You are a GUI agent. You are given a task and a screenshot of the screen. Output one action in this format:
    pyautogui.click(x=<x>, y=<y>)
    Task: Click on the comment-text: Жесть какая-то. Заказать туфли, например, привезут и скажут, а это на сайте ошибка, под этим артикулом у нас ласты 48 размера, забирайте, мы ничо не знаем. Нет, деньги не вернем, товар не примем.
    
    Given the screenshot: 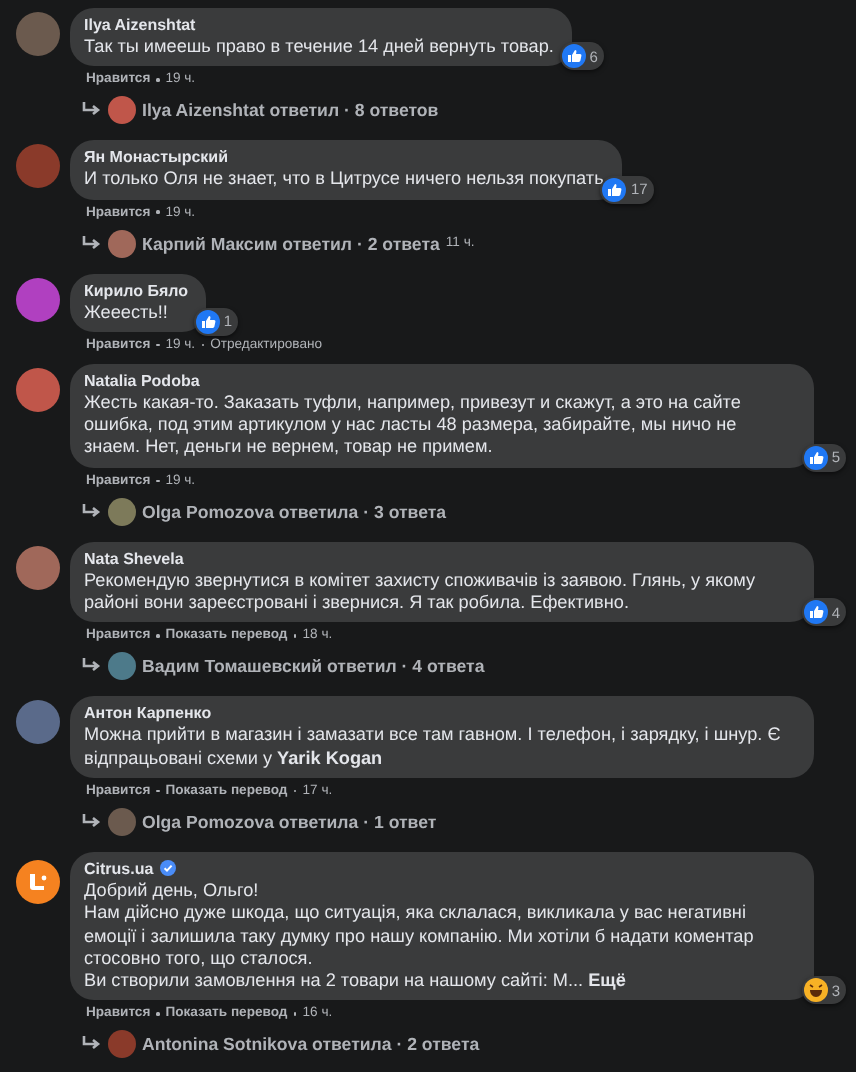 What is the action you would take?
    pyautogui.click(x=413, y=425)
    